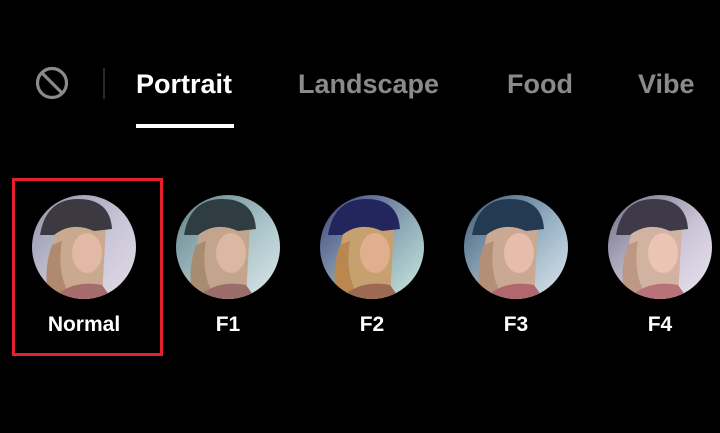 The width and height of the screenshot is (720, 433). What do you see at coordinates (84, 324) in the screenshot?
I see `filter-label-normal: Normal` at bounding box center [84, 324].